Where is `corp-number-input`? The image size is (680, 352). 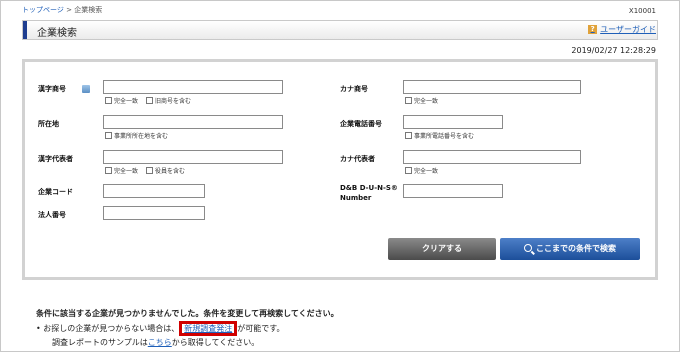 corp-number-input is located at coordinates (154, 213).